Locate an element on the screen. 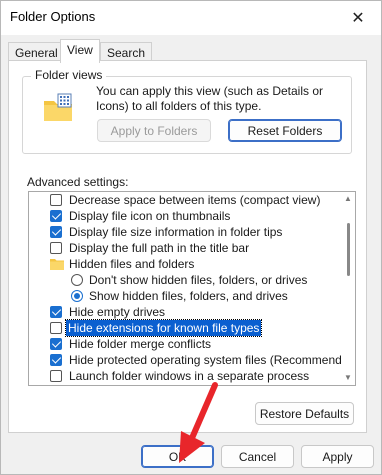  close-icon: ✕ is located at coordinates (358, 18).